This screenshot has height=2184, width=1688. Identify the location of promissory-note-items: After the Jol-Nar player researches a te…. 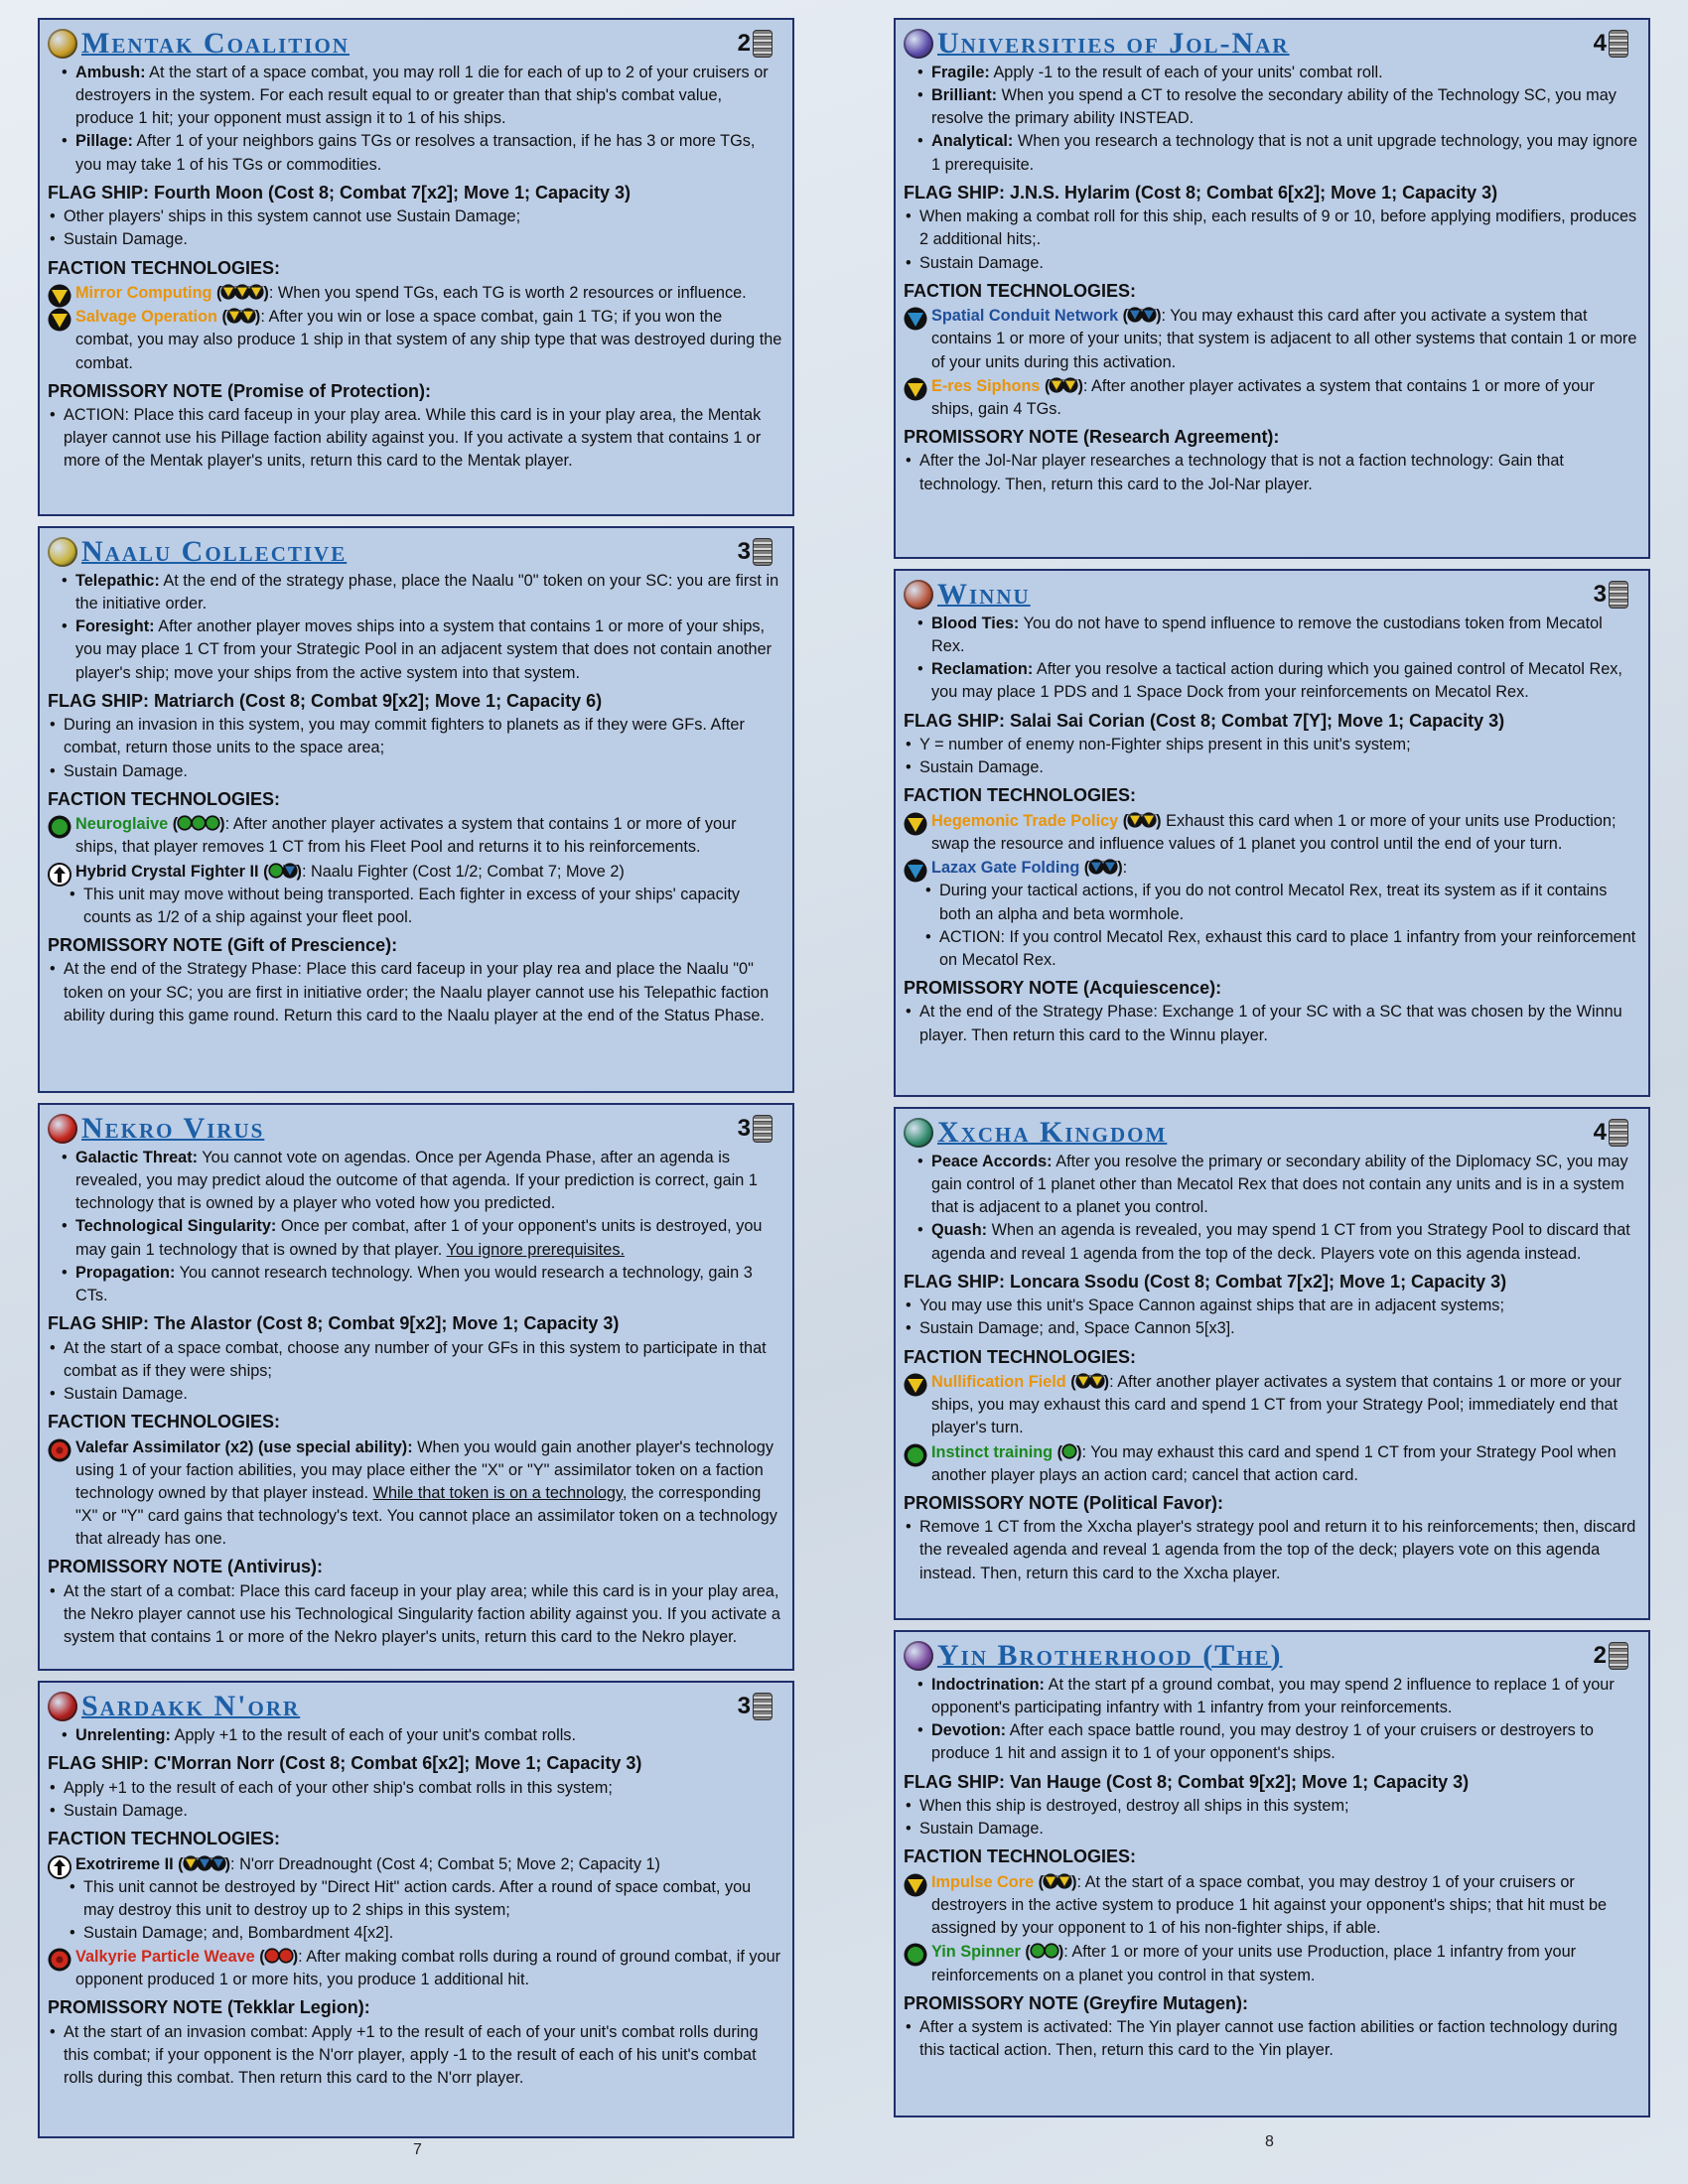
(1271, 472).